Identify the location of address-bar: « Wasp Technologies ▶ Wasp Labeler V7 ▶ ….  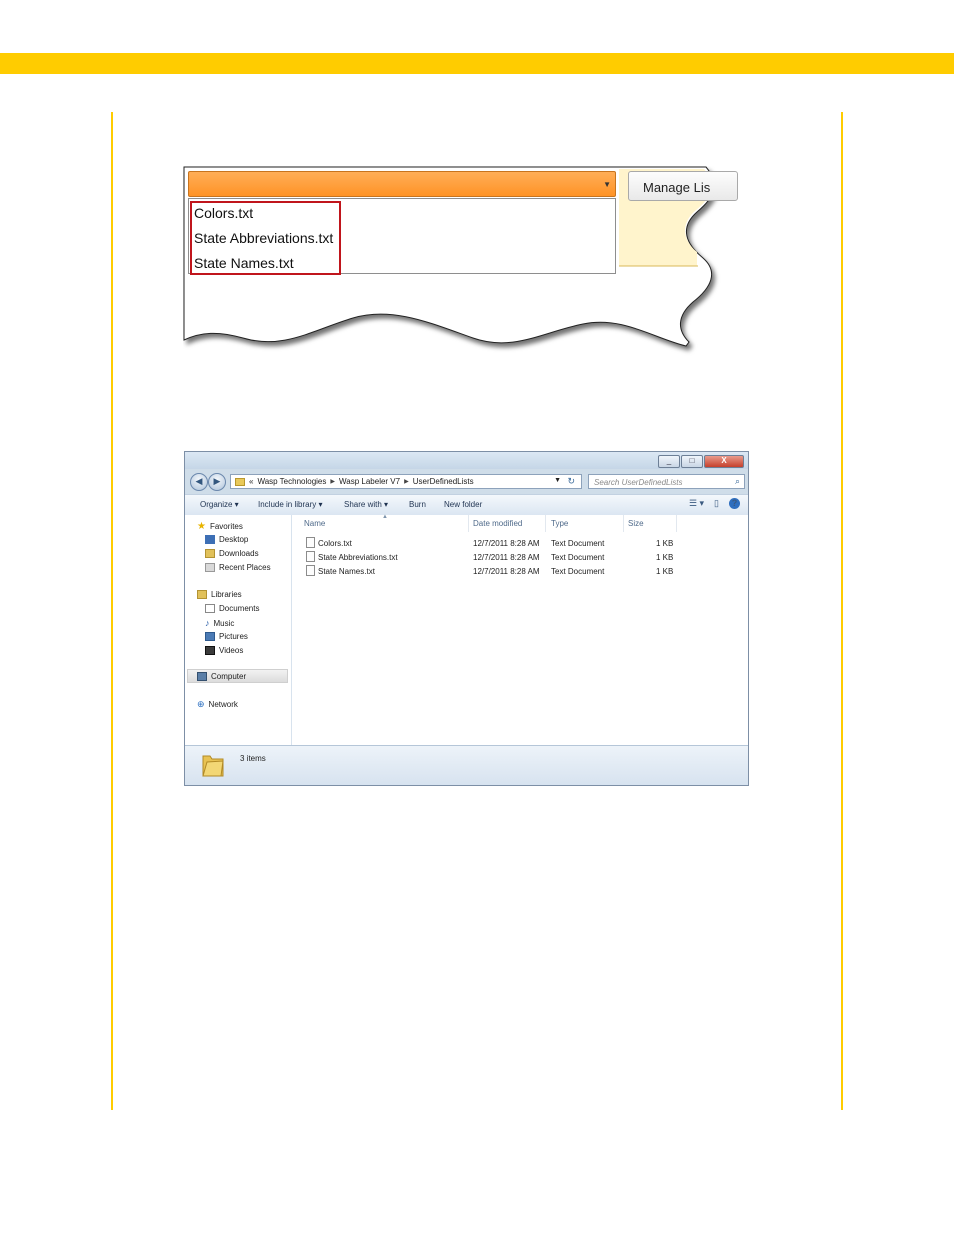
(406, 481).